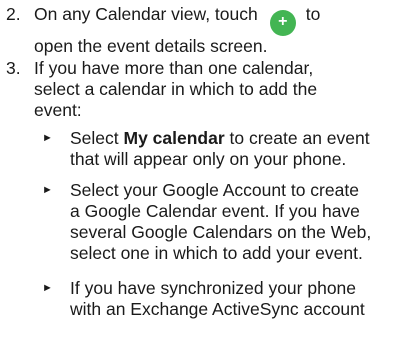  What do you see at coordinates (13, 14) in the screenshot?
I see `step-number: 2.` at bounding box center [13, 14].